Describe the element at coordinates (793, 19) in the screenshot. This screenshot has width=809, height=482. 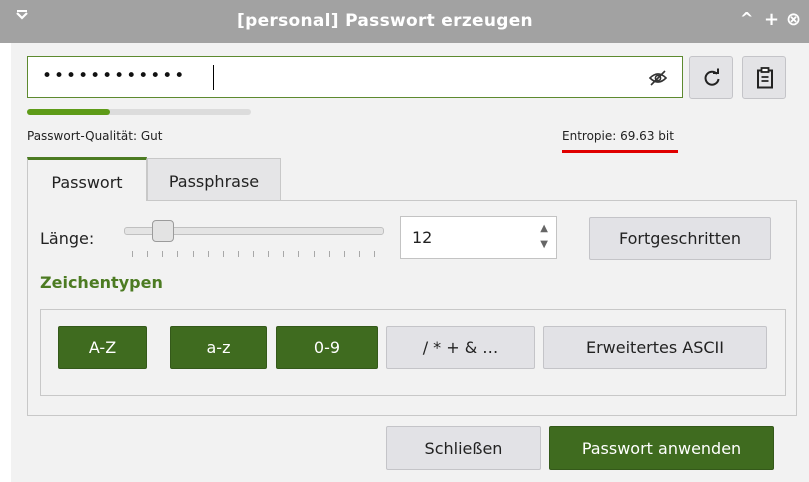
I see `close-window-button: ⊗` at that location.